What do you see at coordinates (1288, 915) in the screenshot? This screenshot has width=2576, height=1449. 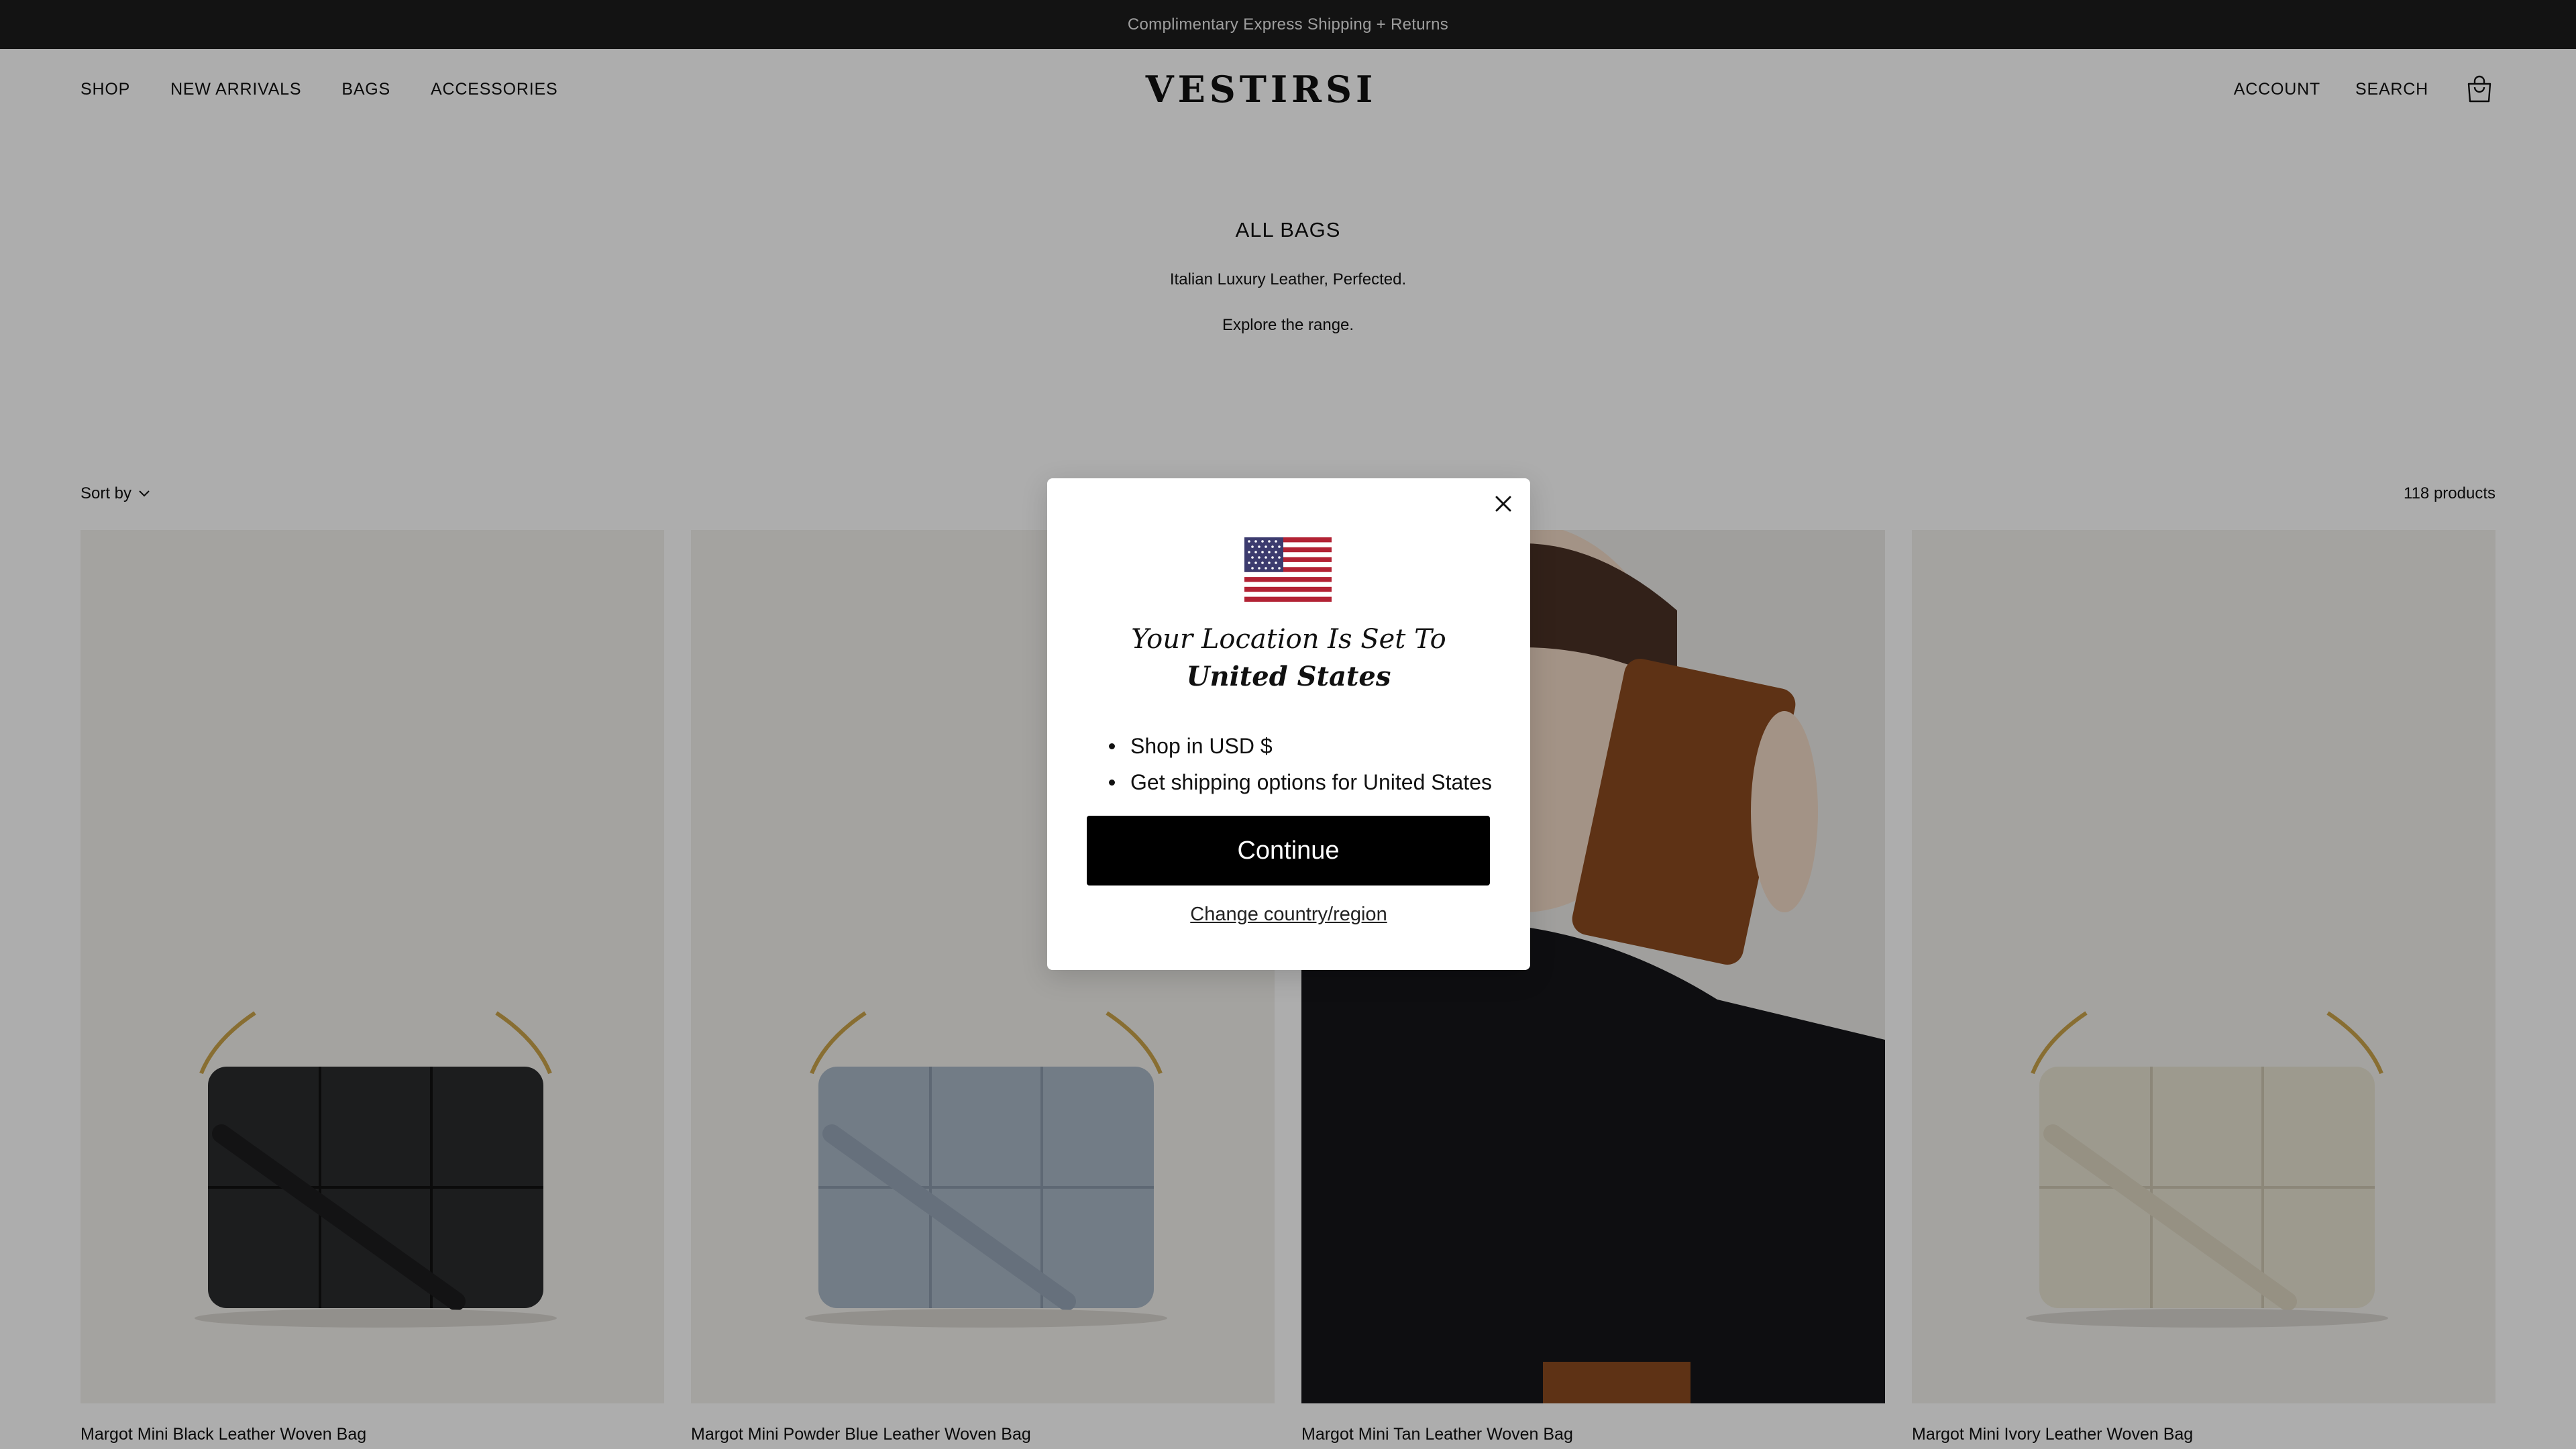 I see `change-country-link: Change country/region` at bounding box center [1288, 915].